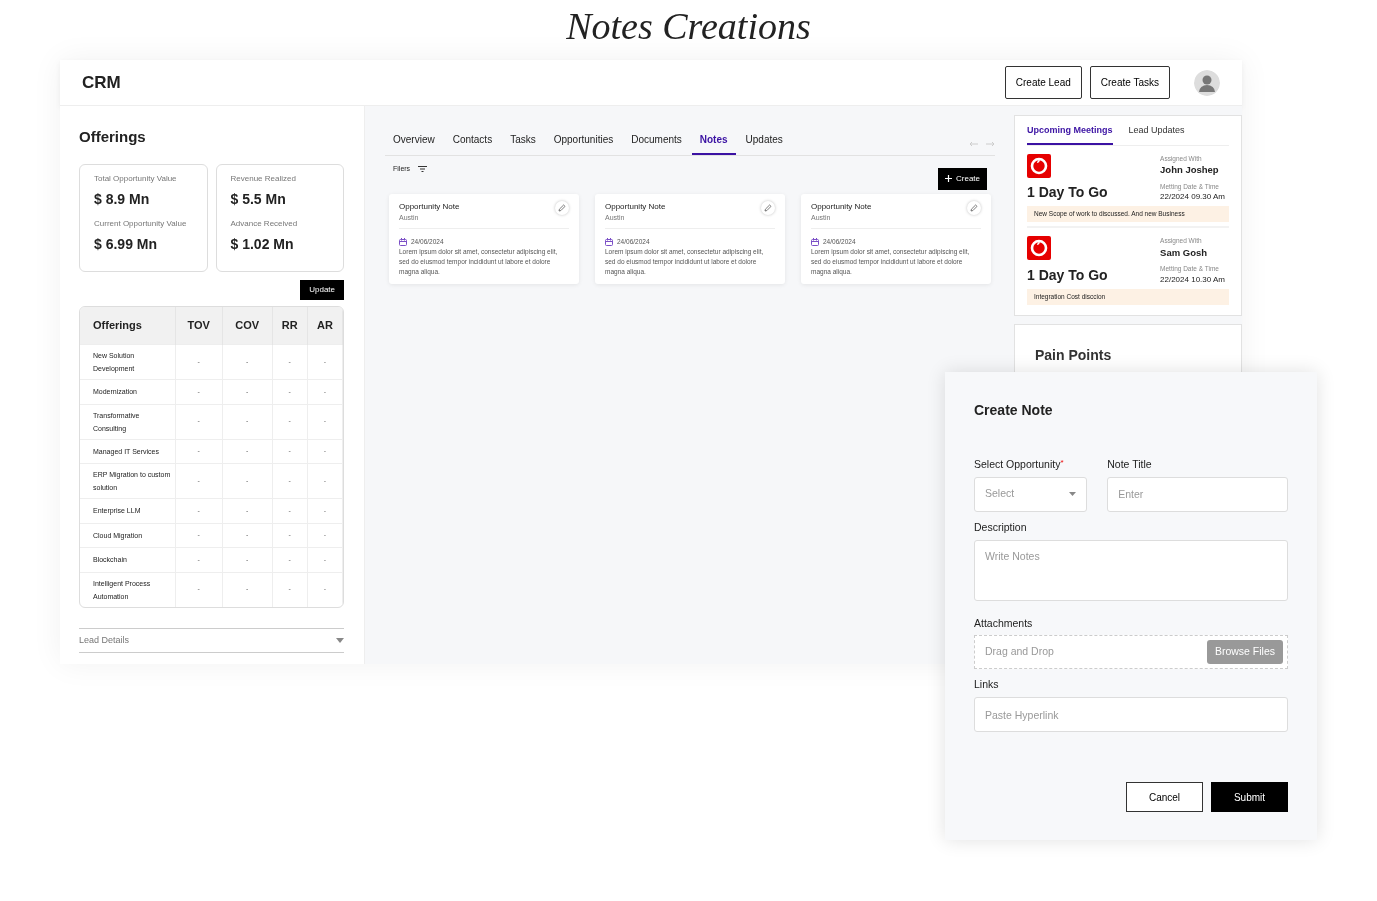  Describe the element at coordinates (113, 137) in the screenshot. I see `section-title: Offerings` at that location.